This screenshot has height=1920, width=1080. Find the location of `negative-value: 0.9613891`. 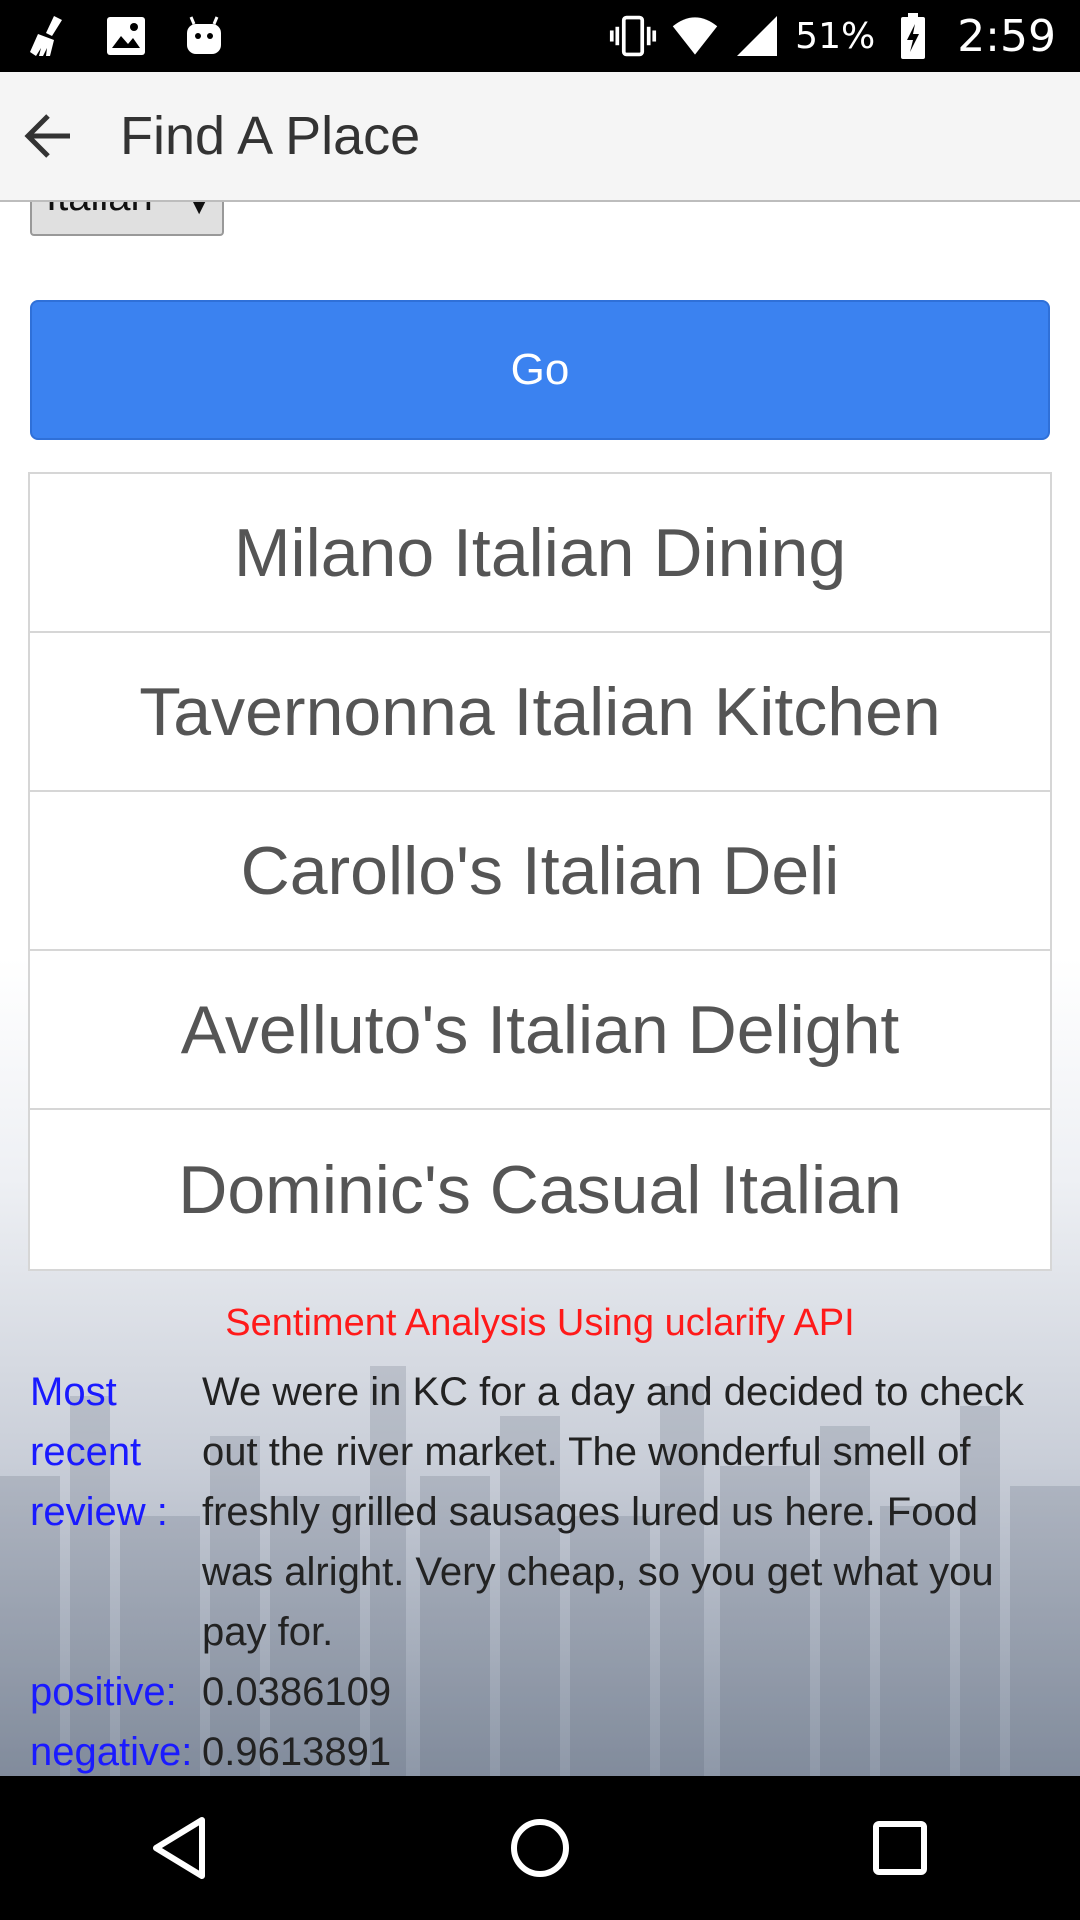

negative-value: 0.9613891 is located at coordinates (297, 1752).